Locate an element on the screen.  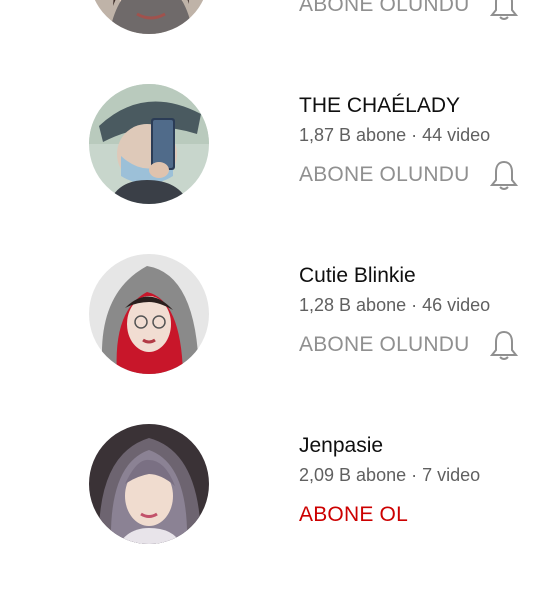
channel-meta: 1,28 B abone · 46 video is located at coordinates (395, 305).